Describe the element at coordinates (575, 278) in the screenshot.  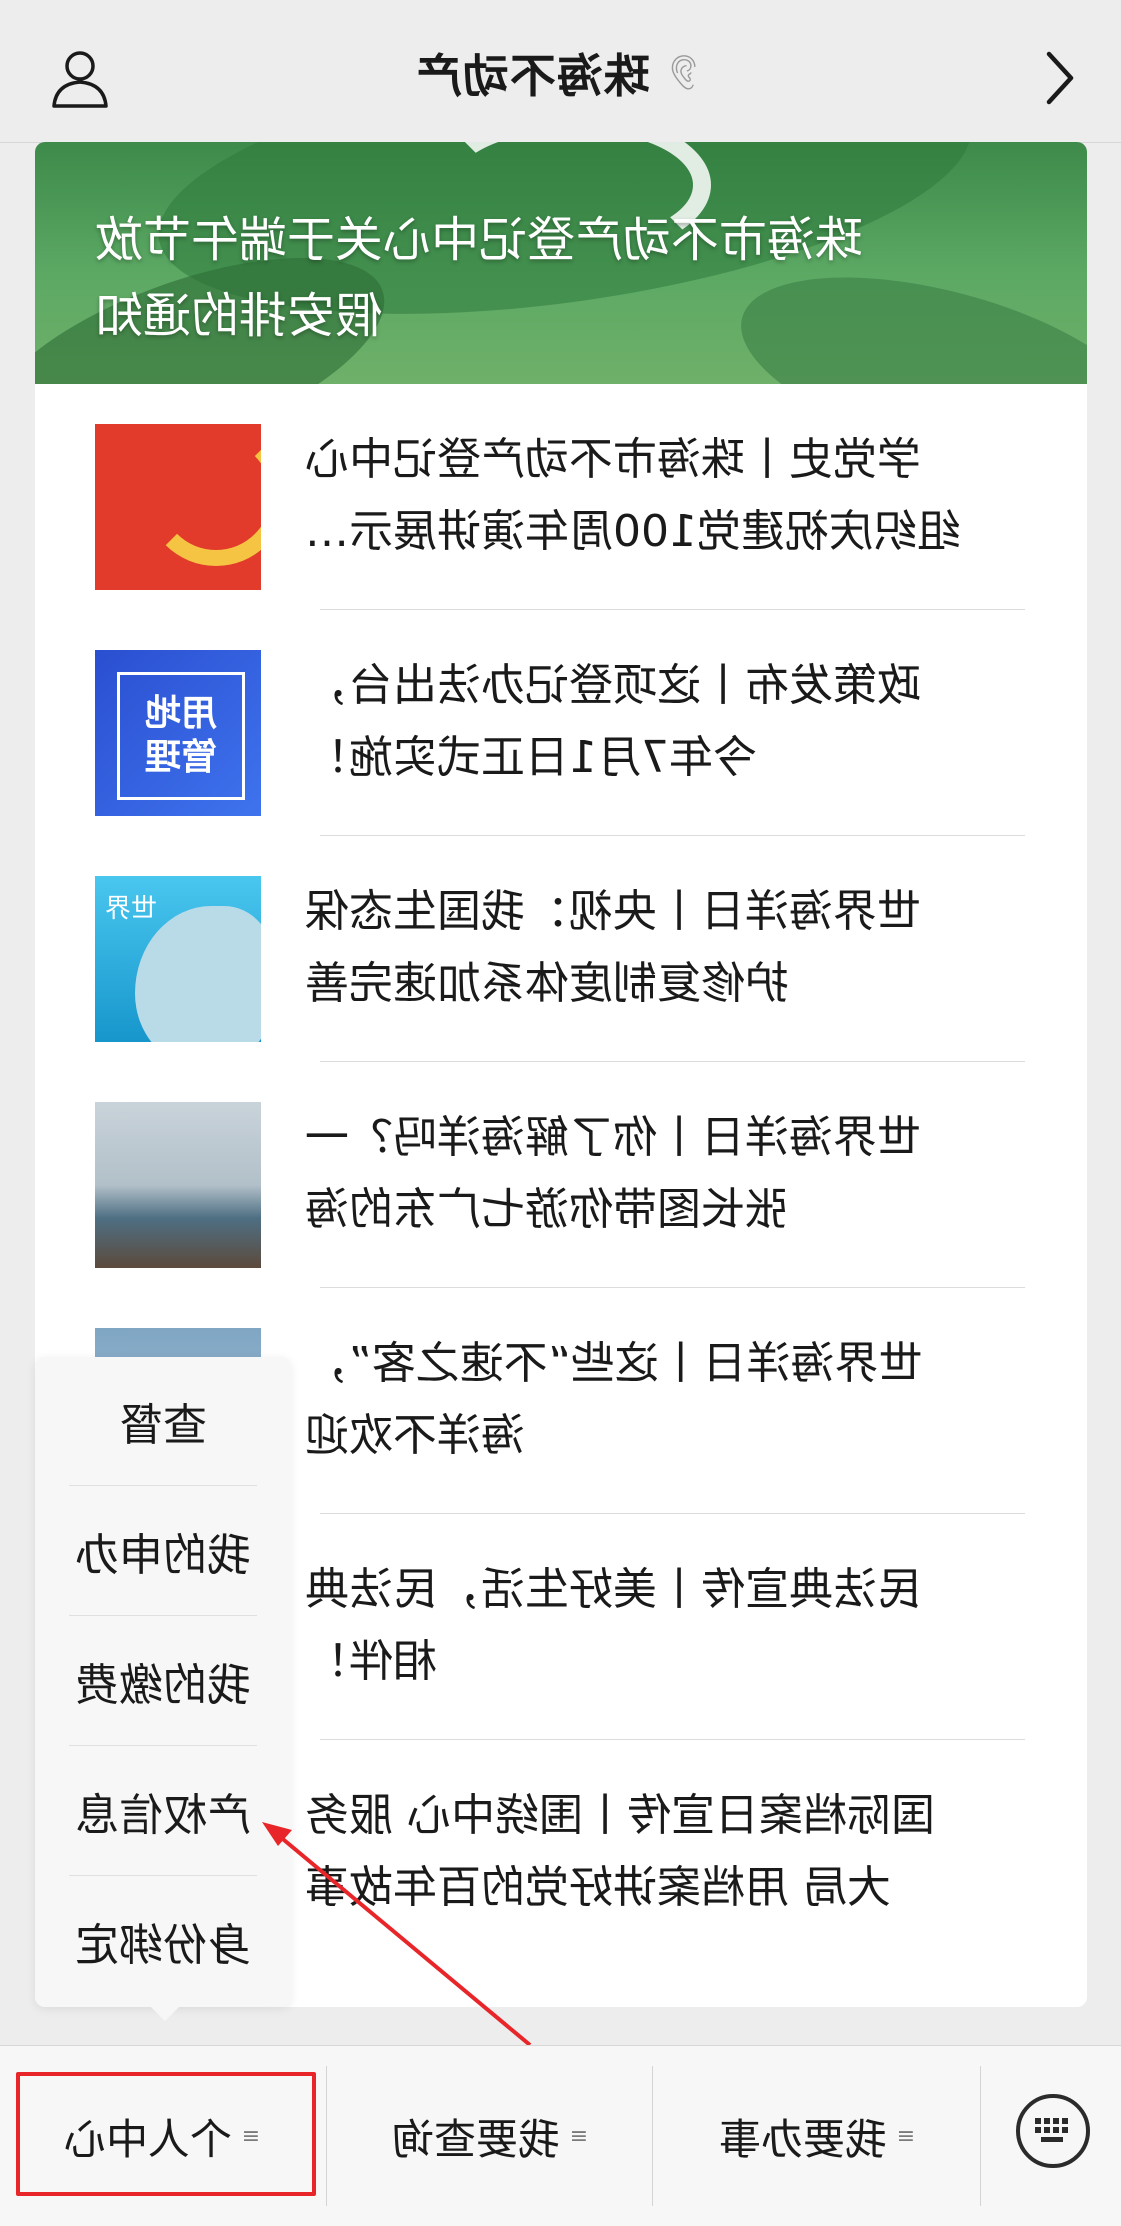
I see `banner-caption: 珠海市不动产登记中心关于端午节放 假安排的通知` at that location.